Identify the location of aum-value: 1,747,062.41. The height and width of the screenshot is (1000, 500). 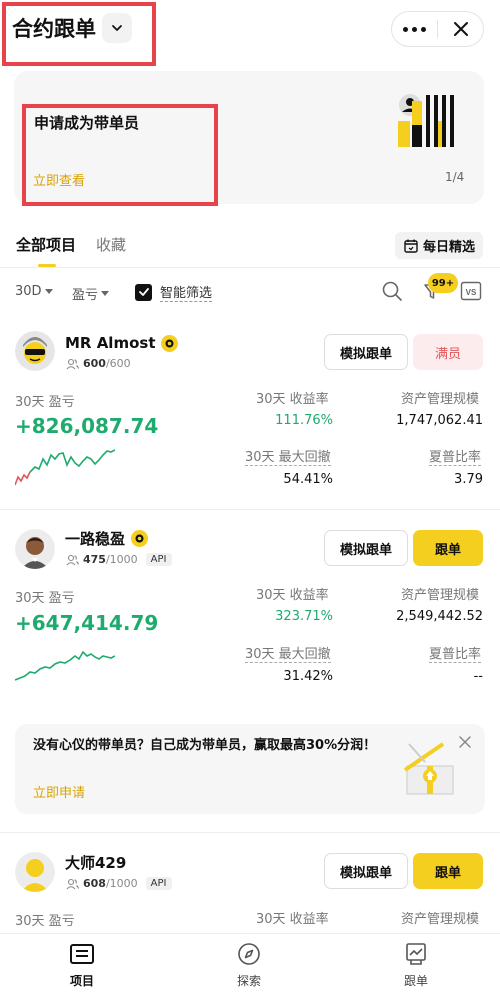
(439, 420).